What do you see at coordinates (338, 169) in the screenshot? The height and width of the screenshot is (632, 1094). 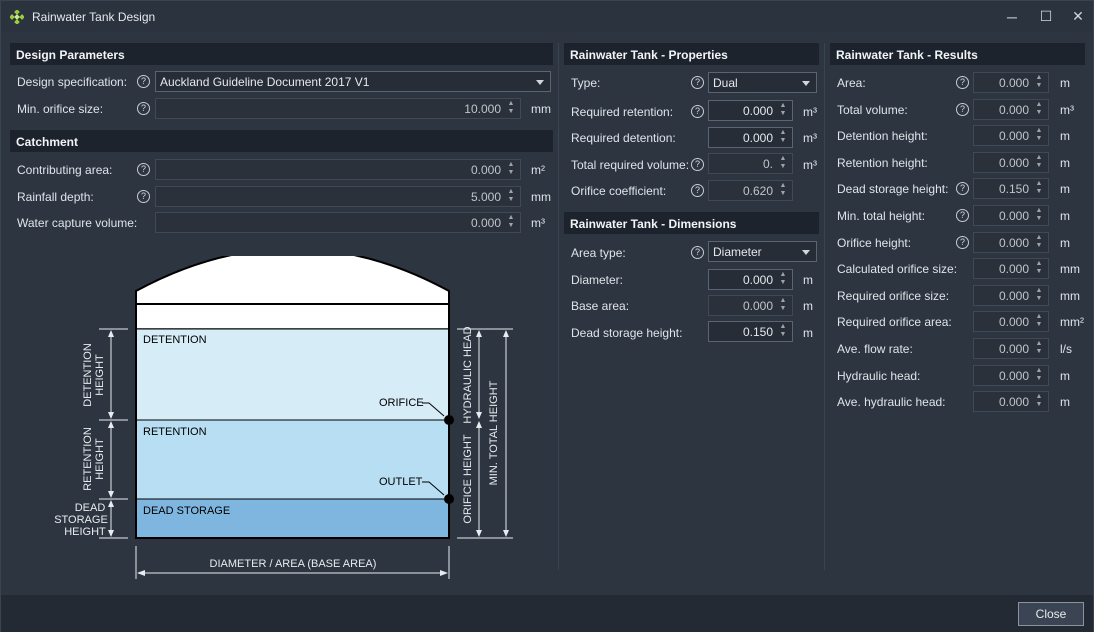 I see `contributing-area-input: 0.000 ▲ ▼` at bounding box center [338, 169].